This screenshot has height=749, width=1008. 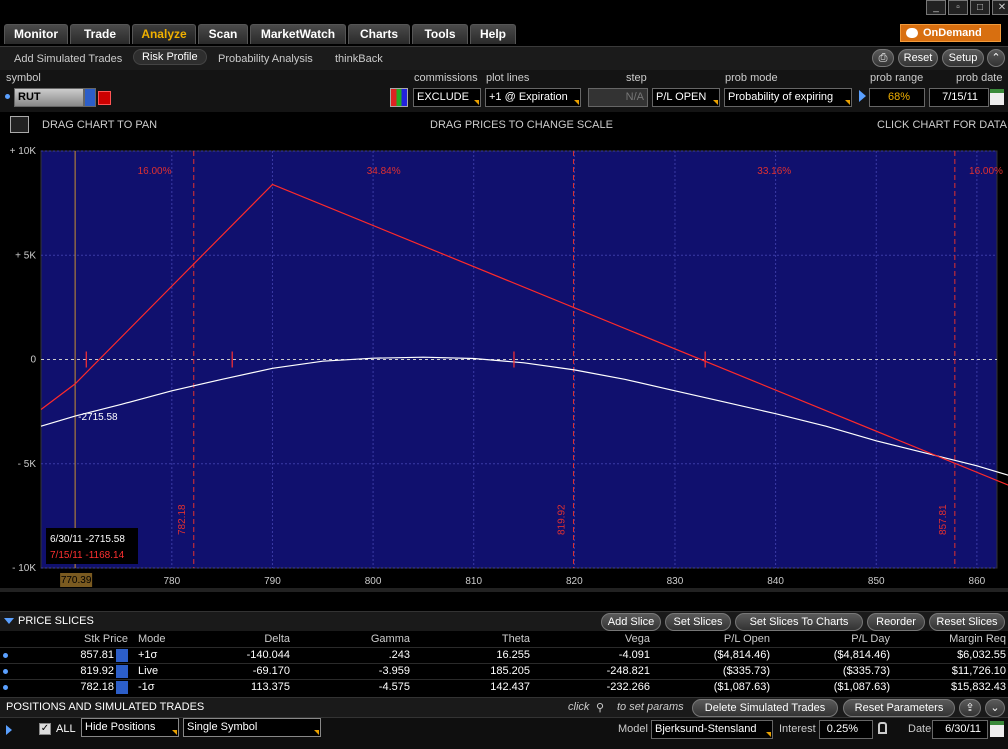 What do you see at coordinates (897, 97) in the screenshot?
I see `probrange-input: 68%` at bounding box center [897, 97].